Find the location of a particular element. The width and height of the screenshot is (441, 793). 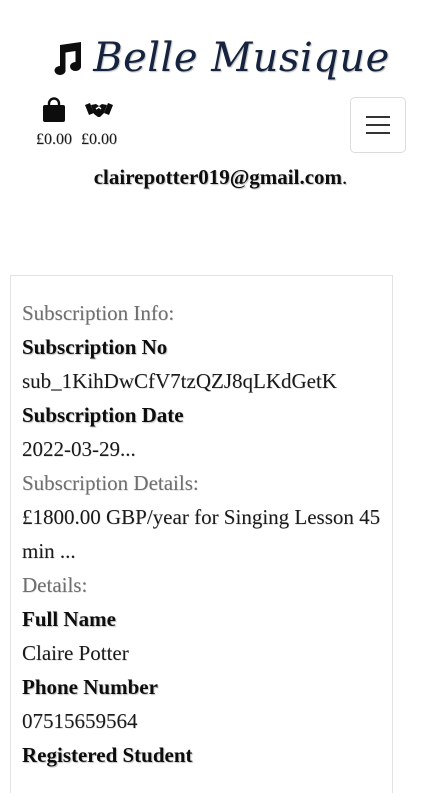

subscription-number-value: sub_1KihDwCfV7tzQZJ8qLKdGetK is located at coordinates (179, 381).